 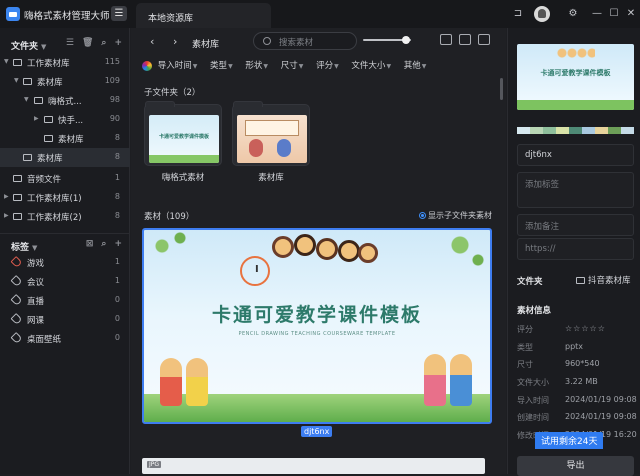 I want to click on name-field: djt6nx, so click(x=575, y=155).